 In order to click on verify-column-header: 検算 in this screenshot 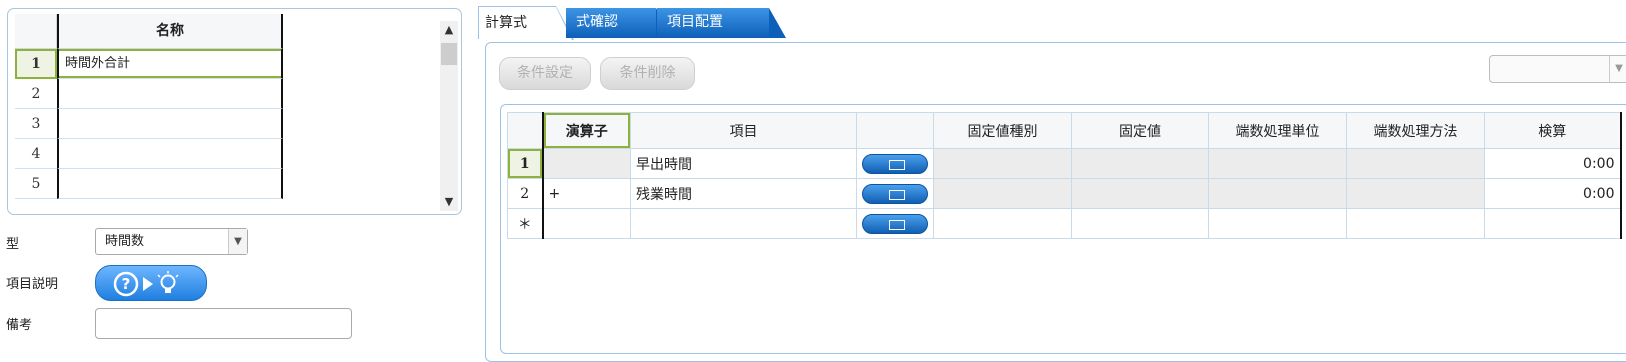, I will do `click(1553, 130)`.